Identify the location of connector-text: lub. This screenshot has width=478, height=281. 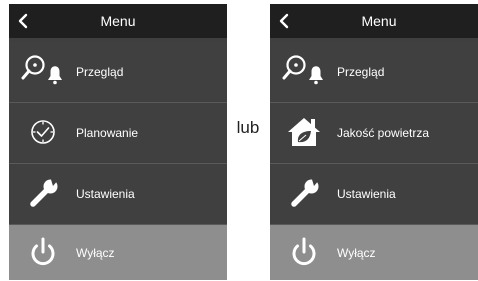
(248, 127).